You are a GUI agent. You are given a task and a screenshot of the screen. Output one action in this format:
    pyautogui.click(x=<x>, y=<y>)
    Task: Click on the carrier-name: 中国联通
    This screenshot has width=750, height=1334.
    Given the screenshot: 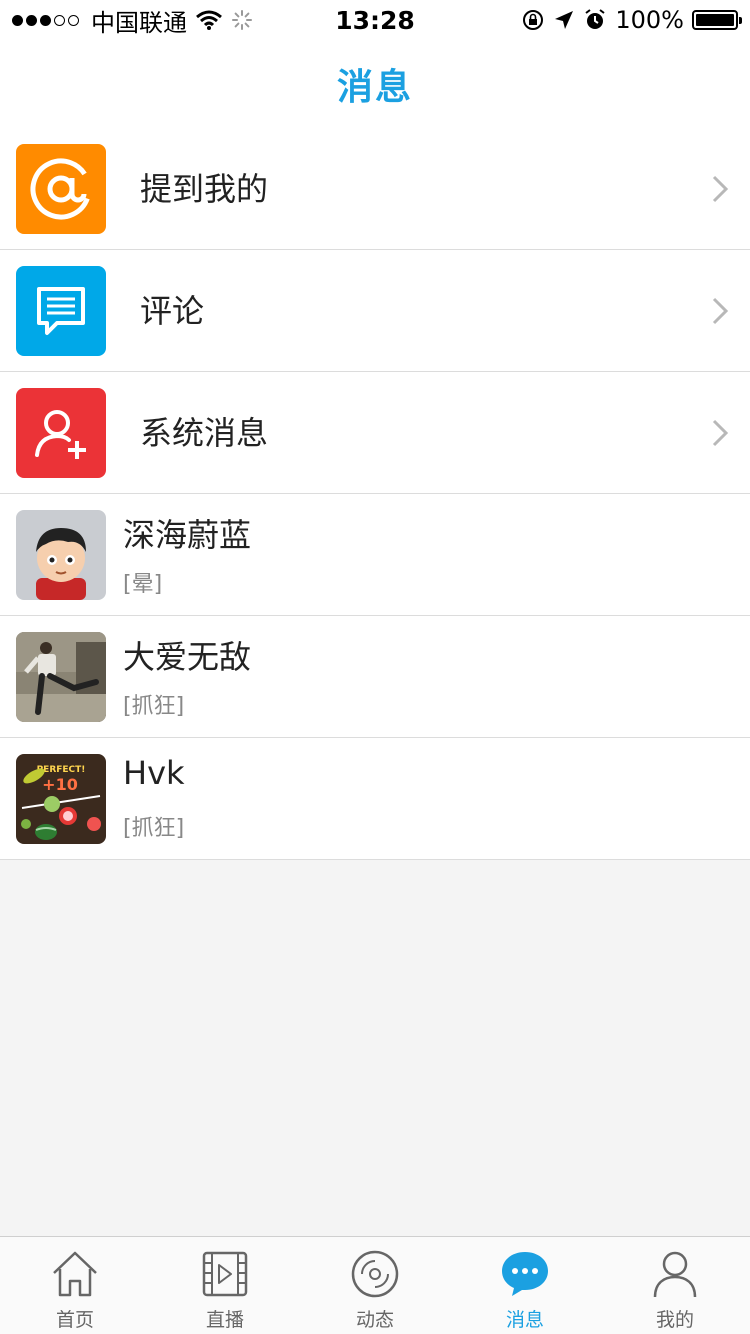 What is the action you would take?
    pyautogui.click(x=139, y=22)
    